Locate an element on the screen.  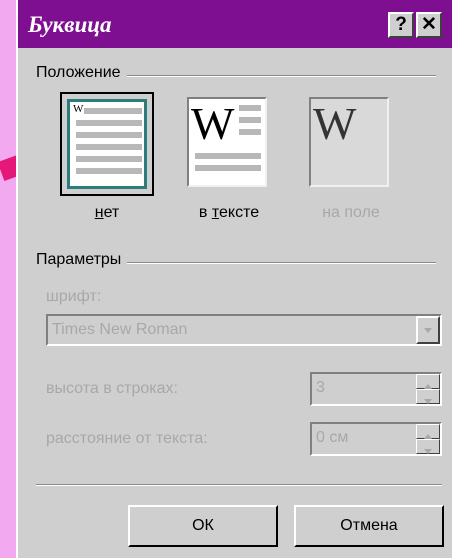
font-label: шрифт: is located at coordinates (74, 296).